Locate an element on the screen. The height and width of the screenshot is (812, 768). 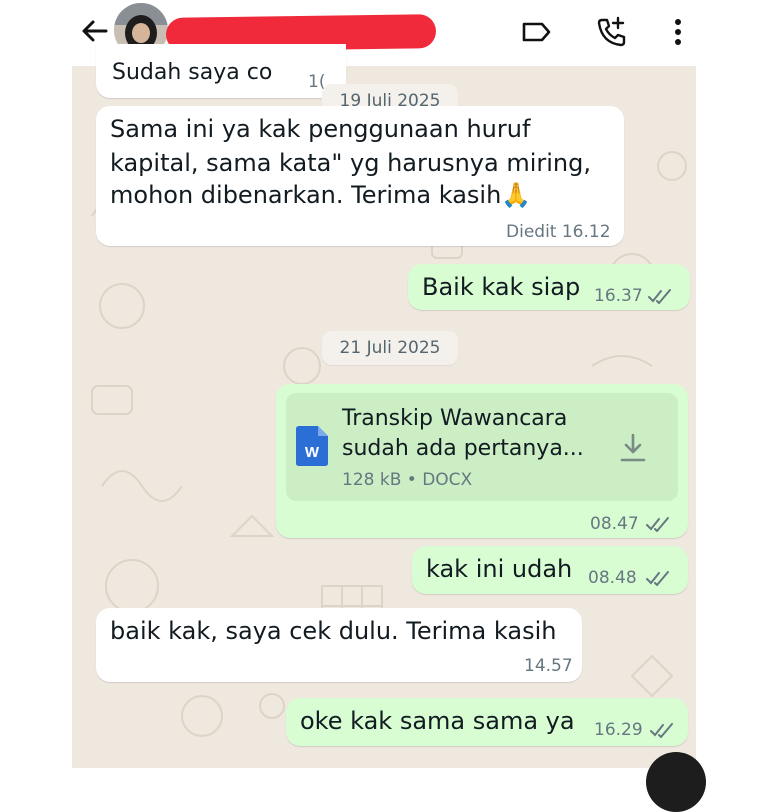
document-meta: 128 kB • DOCX is located at coordinates (407, 480).